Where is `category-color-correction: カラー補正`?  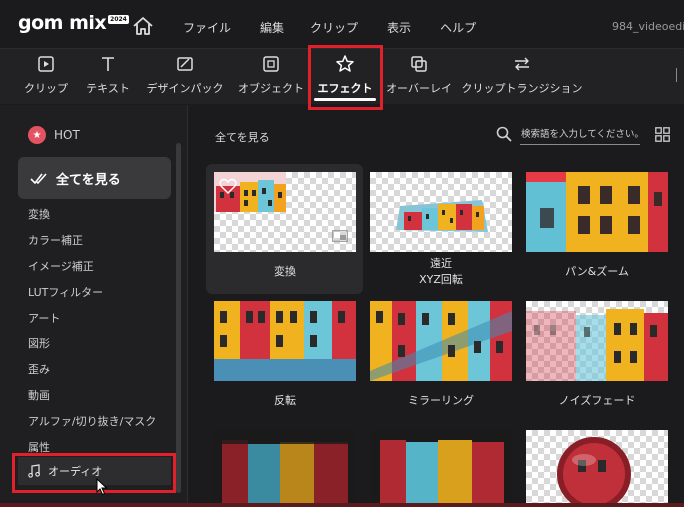
category-color-correction: カラー補正 is located at coordinates (55, 240).